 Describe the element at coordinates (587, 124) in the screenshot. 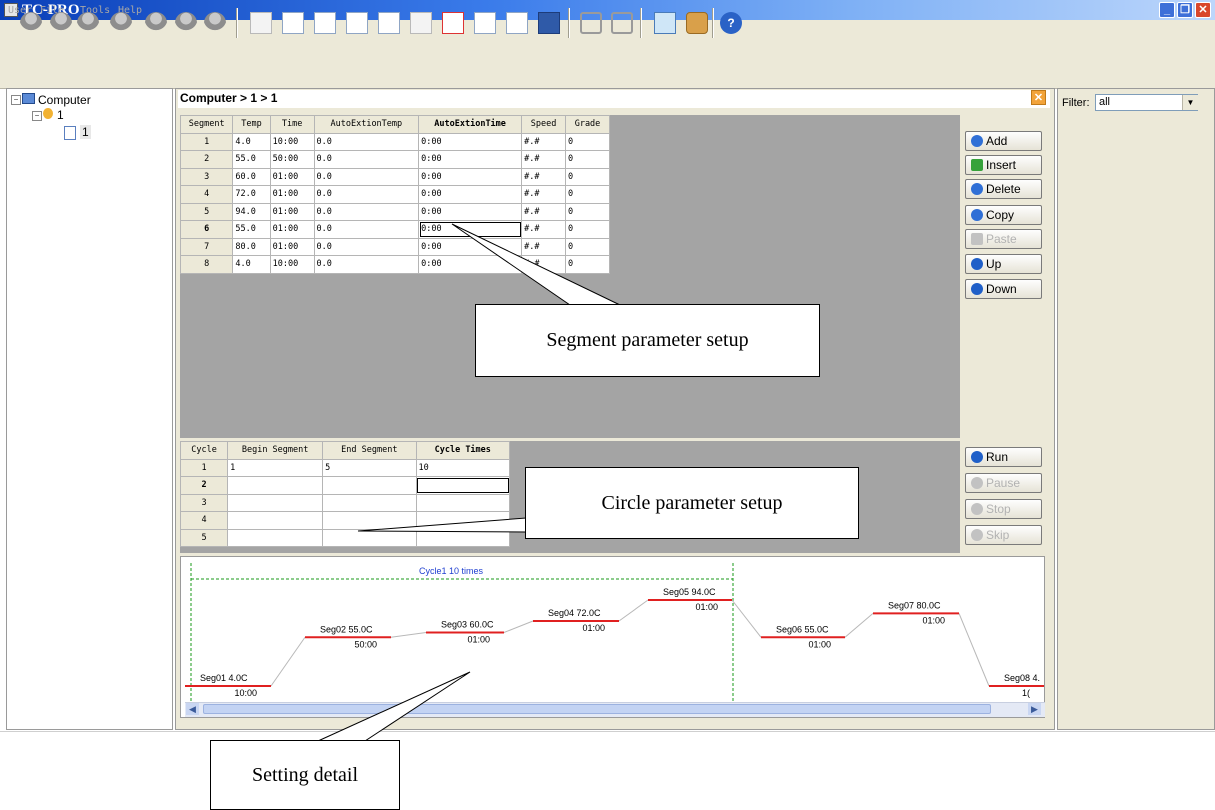

I see `column-header: Grade` at that location.